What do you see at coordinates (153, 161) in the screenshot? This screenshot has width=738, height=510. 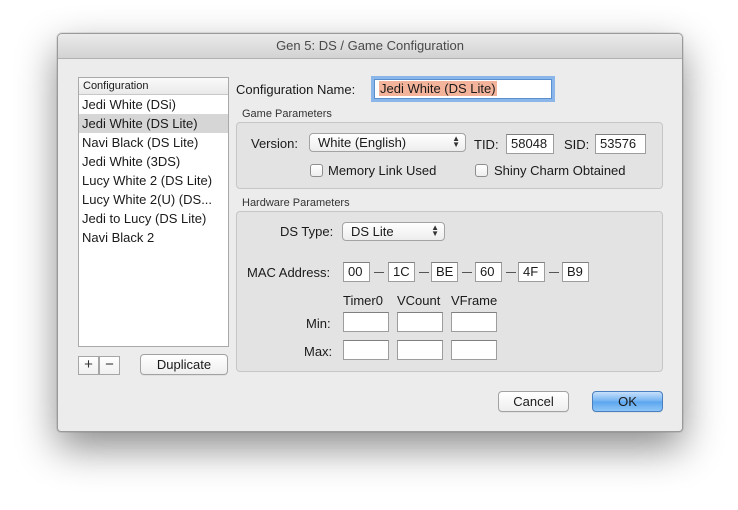 I see `list-item: Jedi White (3DS)` at bounding box center [153, 161].